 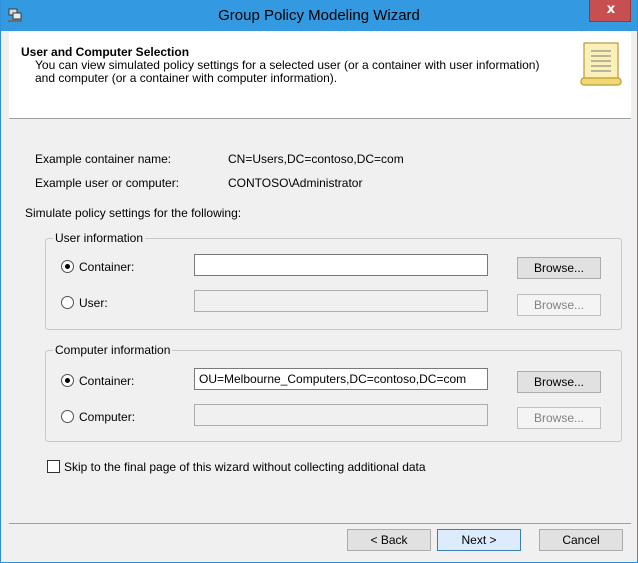 I want to click on page-title: User and Computer Selection, so click(x=105, y=52).